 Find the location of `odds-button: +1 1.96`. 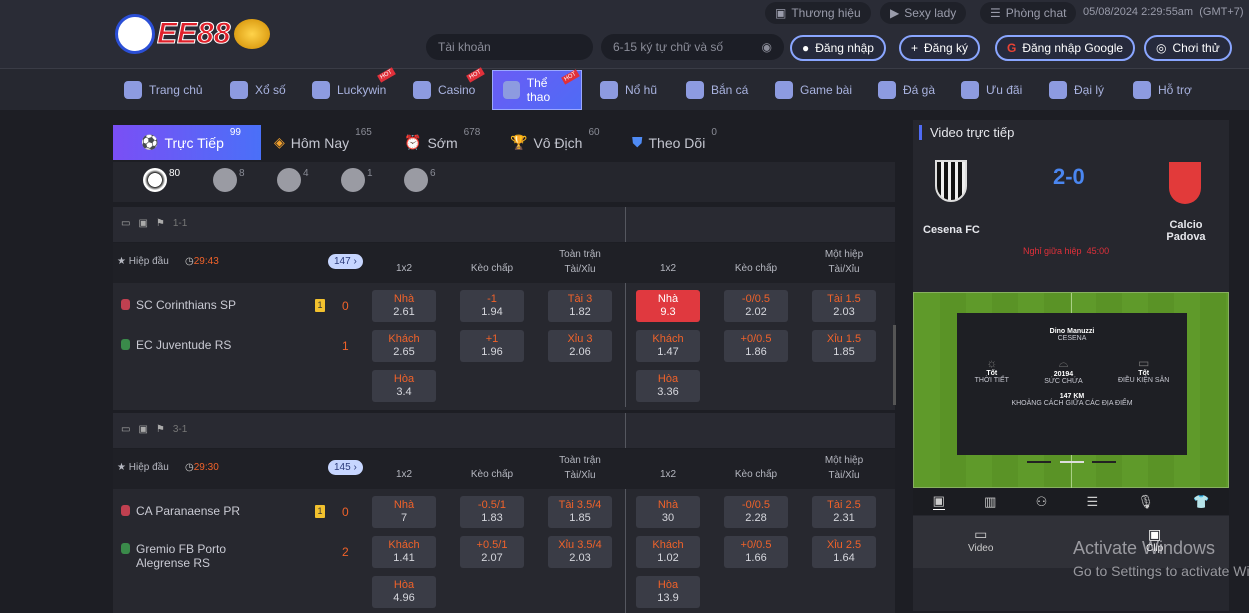

odds-button: +1 1.96 is located at coordinates (492, 346).